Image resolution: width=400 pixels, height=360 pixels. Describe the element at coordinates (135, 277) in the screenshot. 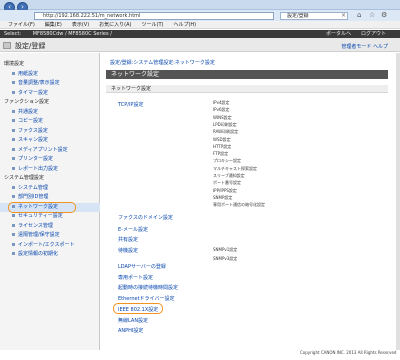

I see `settings-link: 専用ポート設定` at that location.